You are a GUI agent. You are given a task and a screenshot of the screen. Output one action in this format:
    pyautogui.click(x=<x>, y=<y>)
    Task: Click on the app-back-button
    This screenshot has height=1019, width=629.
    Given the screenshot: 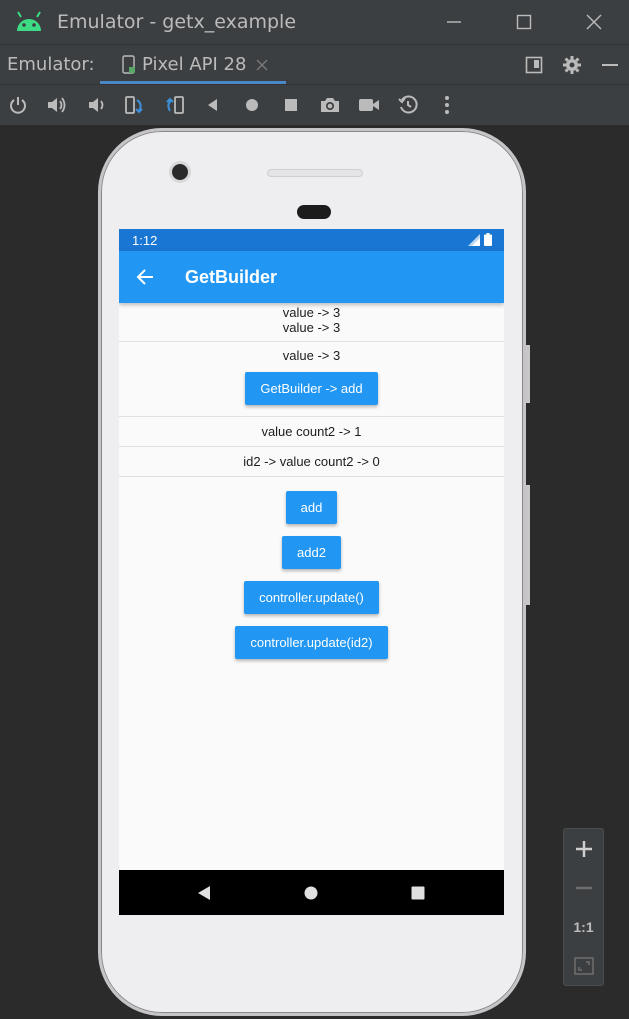 What is the action you would take?
    pyautogui.click(x=146, y=277)
    